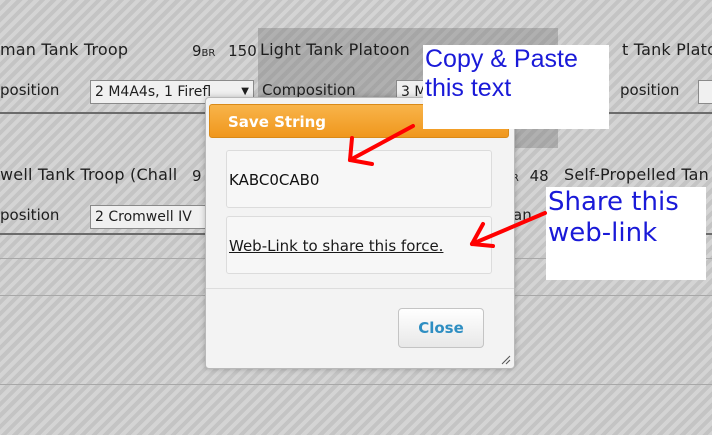 This screenshot has width=712, height=435. What do you see at coordinates (224, 51) in the screenshot?
I see `unit-rating: 9BR 150` at bounding box center [224, 51].